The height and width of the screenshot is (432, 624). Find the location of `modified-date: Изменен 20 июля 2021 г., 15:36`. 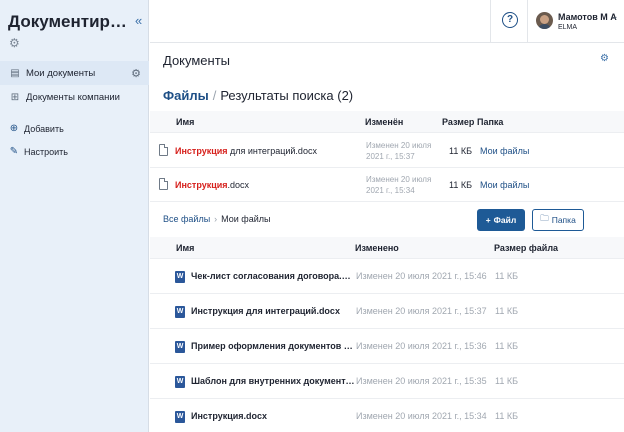

modified-date: Изменен 20 июля 2021 г., 15:36 is located at coordinates (421, 346).